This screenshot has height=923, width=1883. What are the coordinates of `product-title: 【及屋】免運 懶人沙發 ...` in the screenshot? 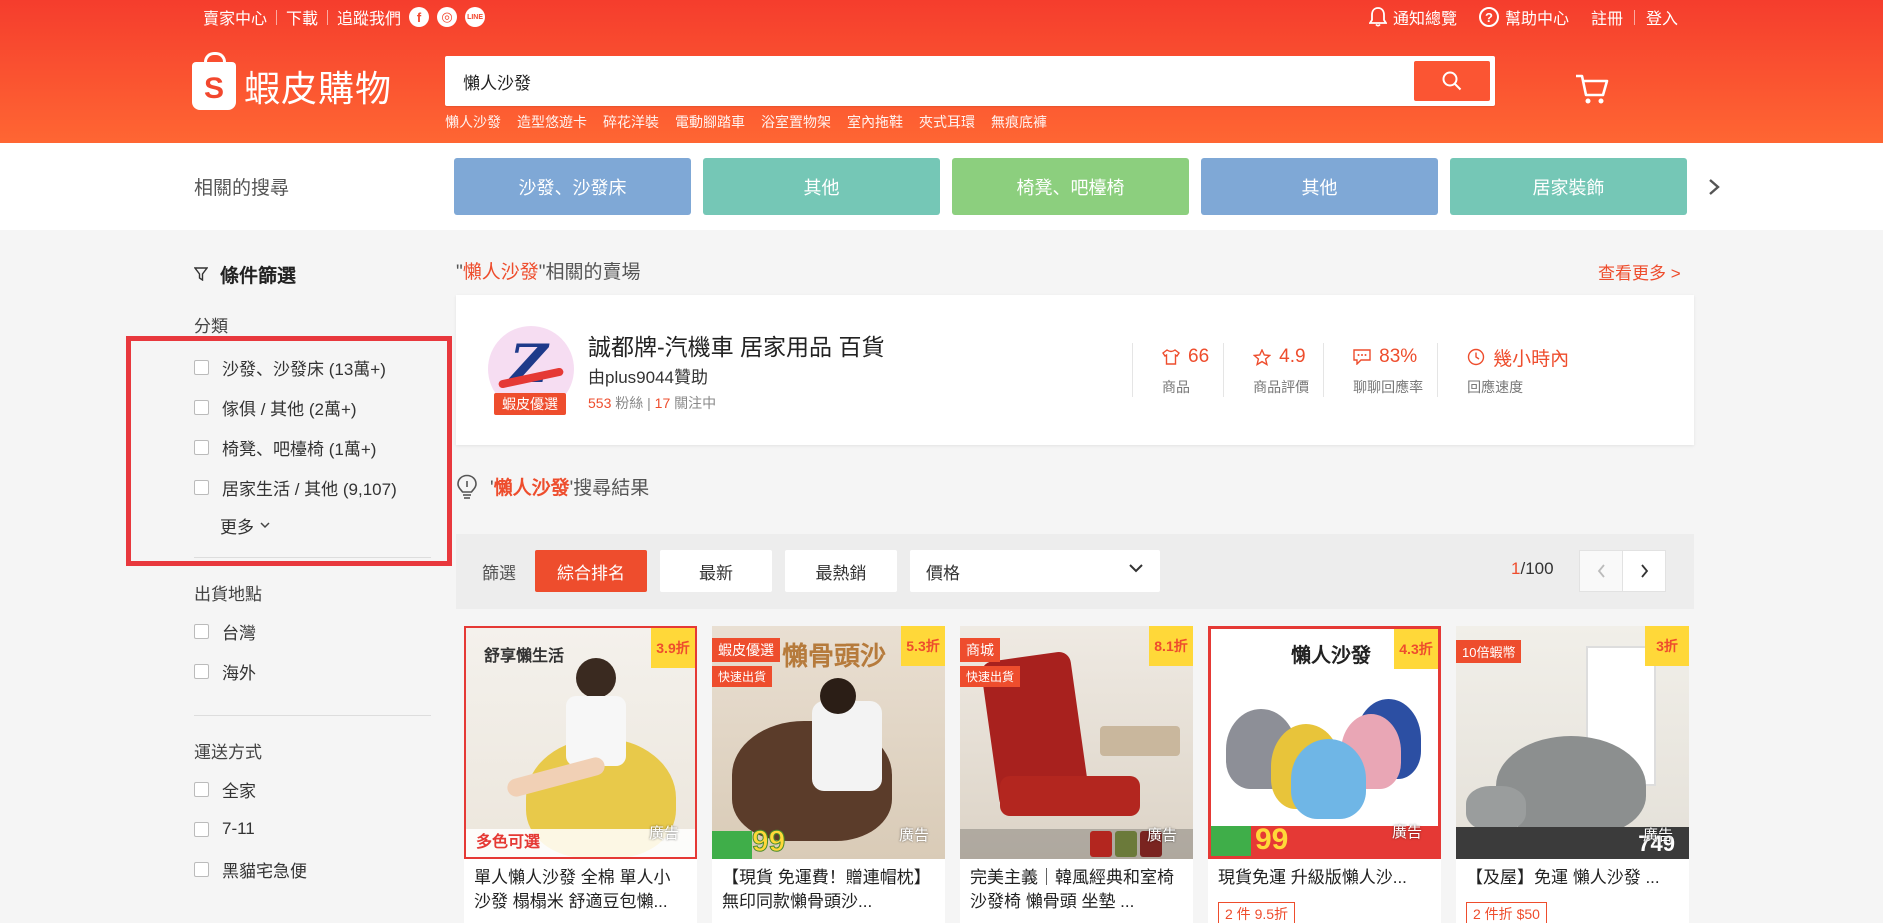 It's located at (1572, 874).